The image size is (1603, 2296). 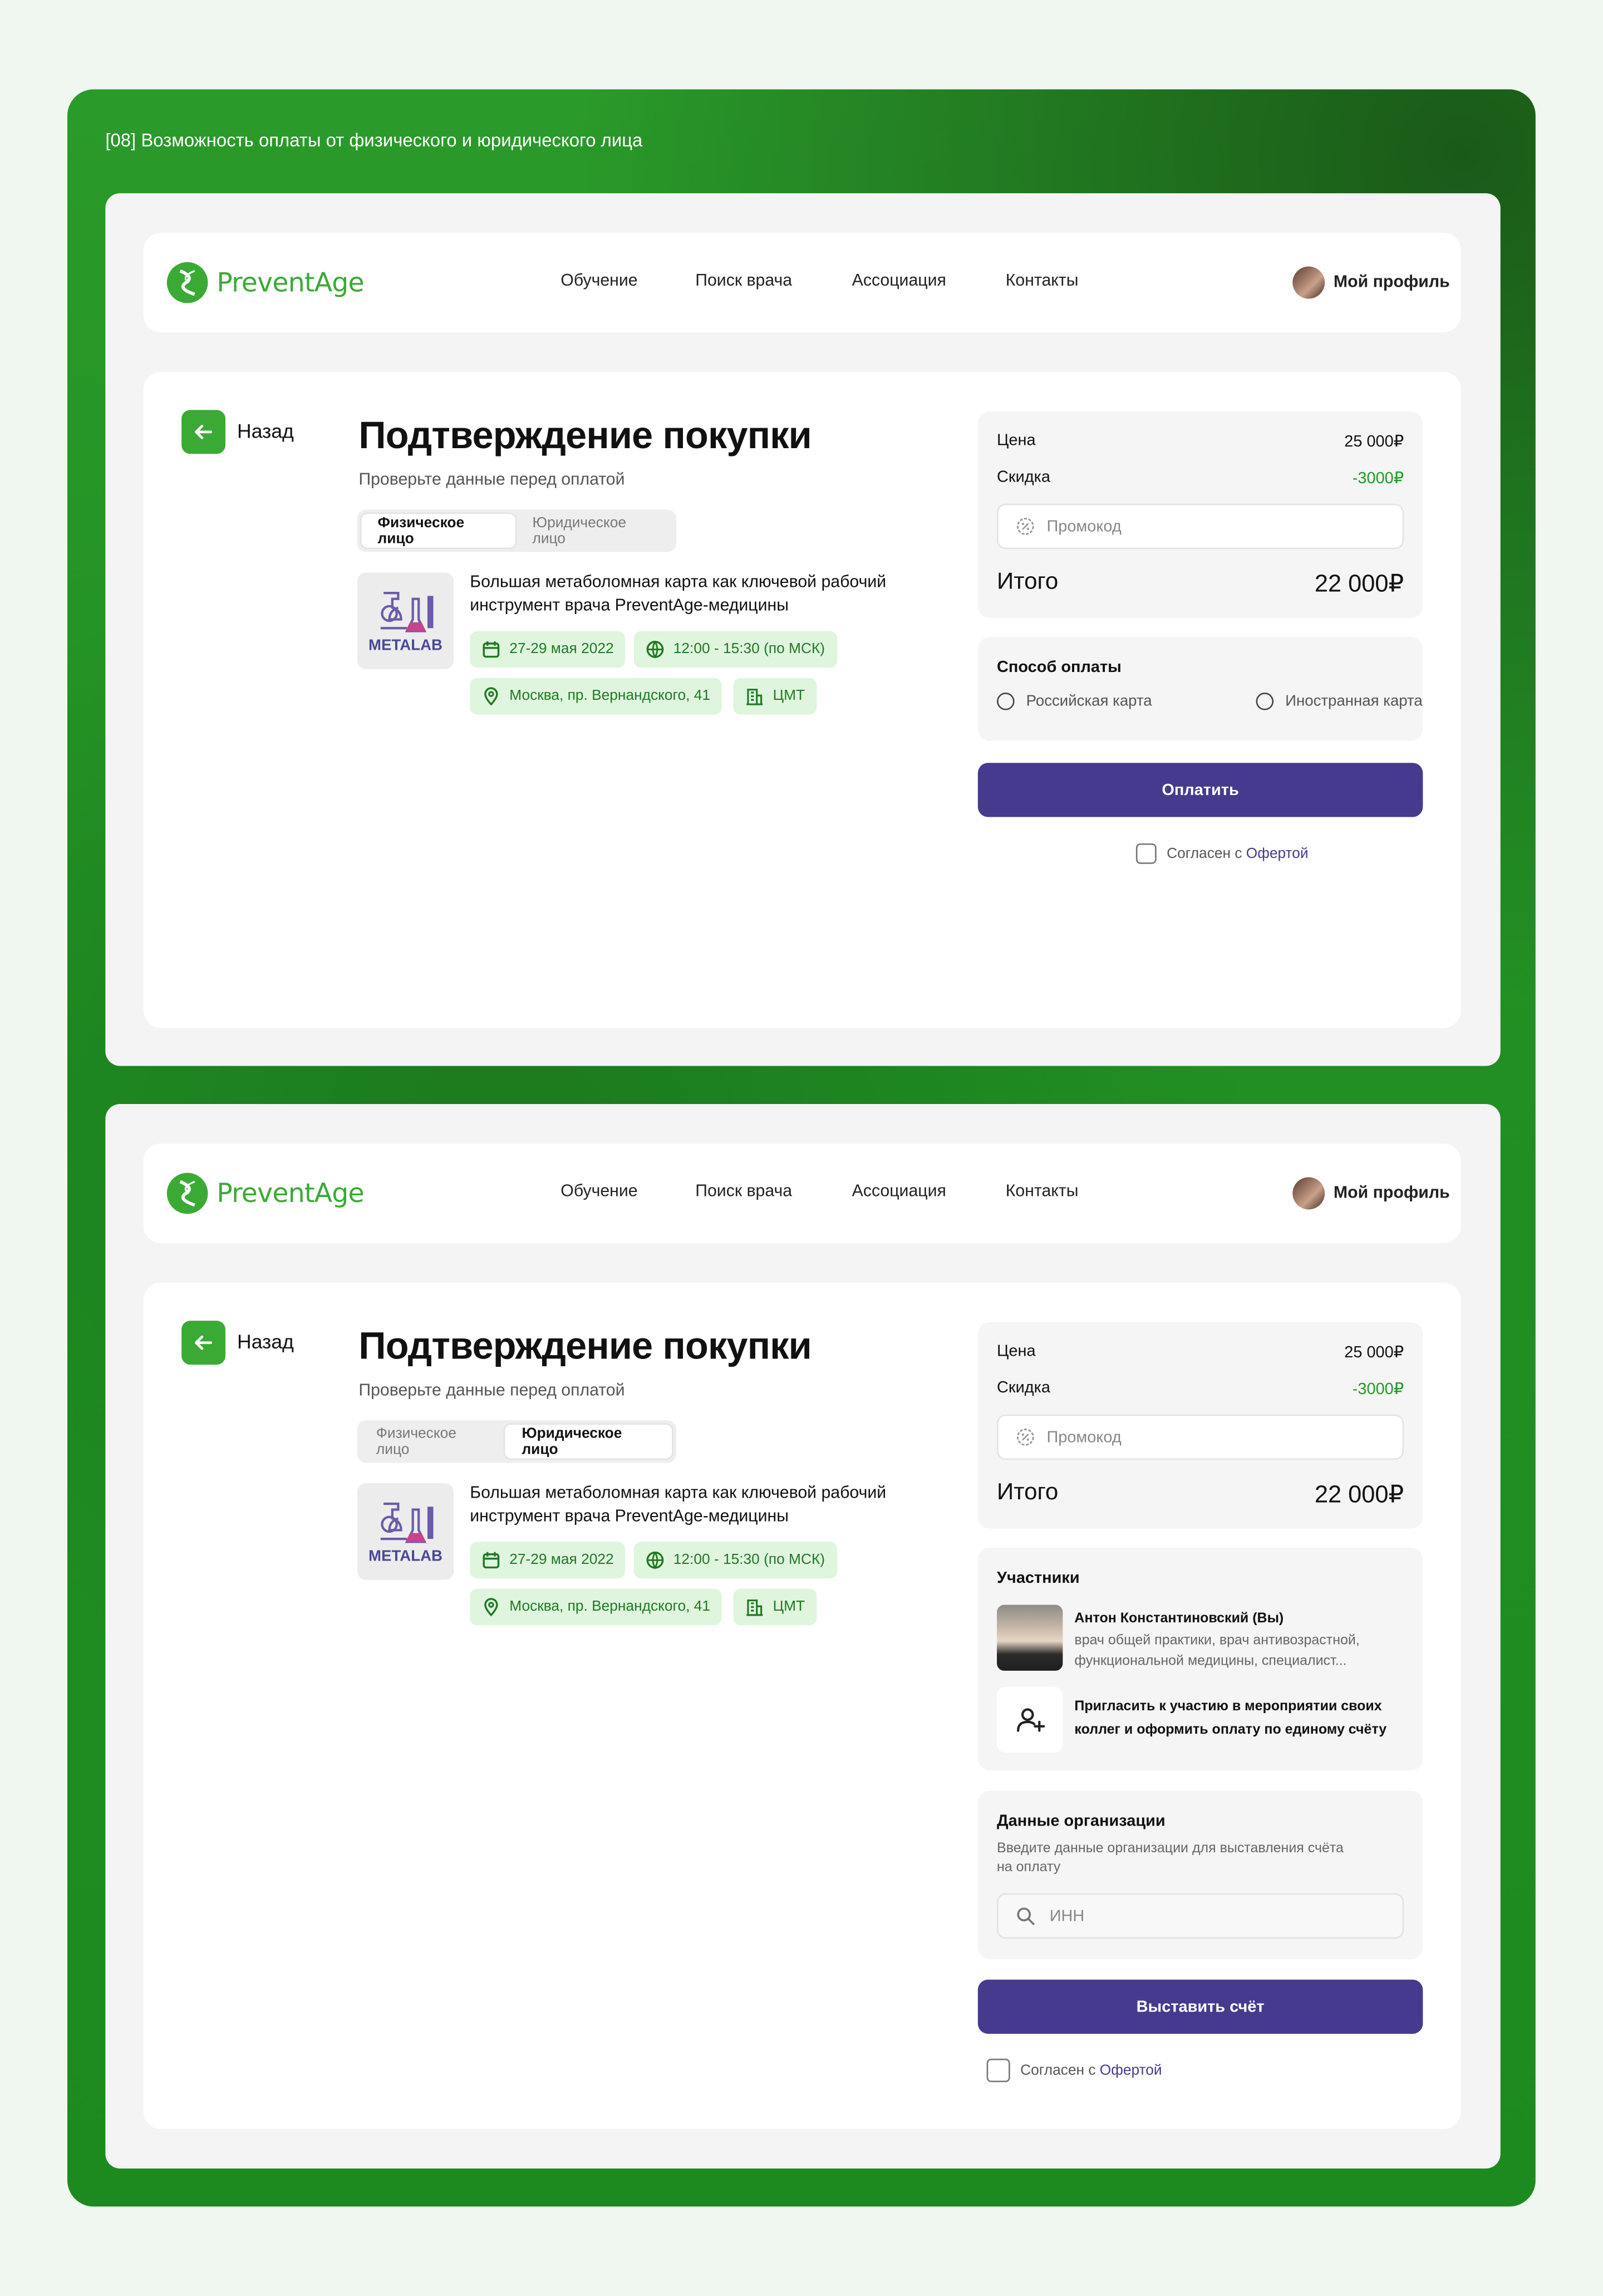 I want to click on back-label: Назад, so click(x=265, y=431).